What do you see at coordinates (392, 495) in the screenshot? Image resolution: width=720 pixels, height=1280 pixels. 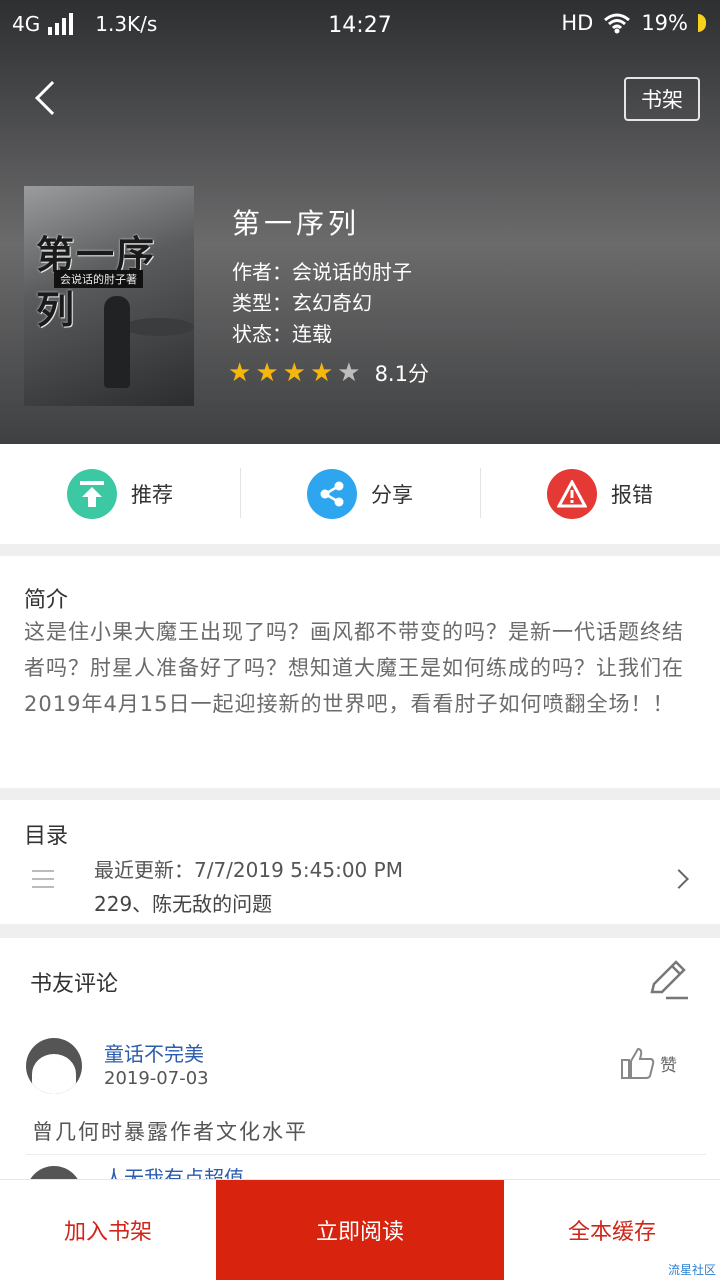 I see `share-label: 分享` at bounding box center [392, 495].